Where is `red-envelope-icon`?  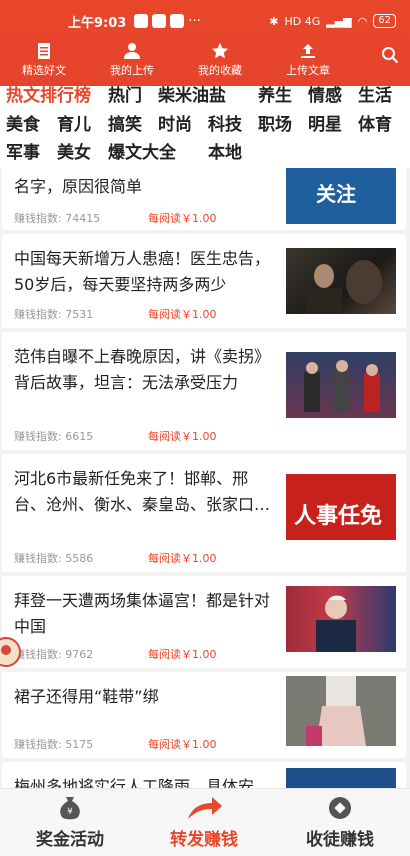 red-envelope-icon is located at coordinates (10, 652).